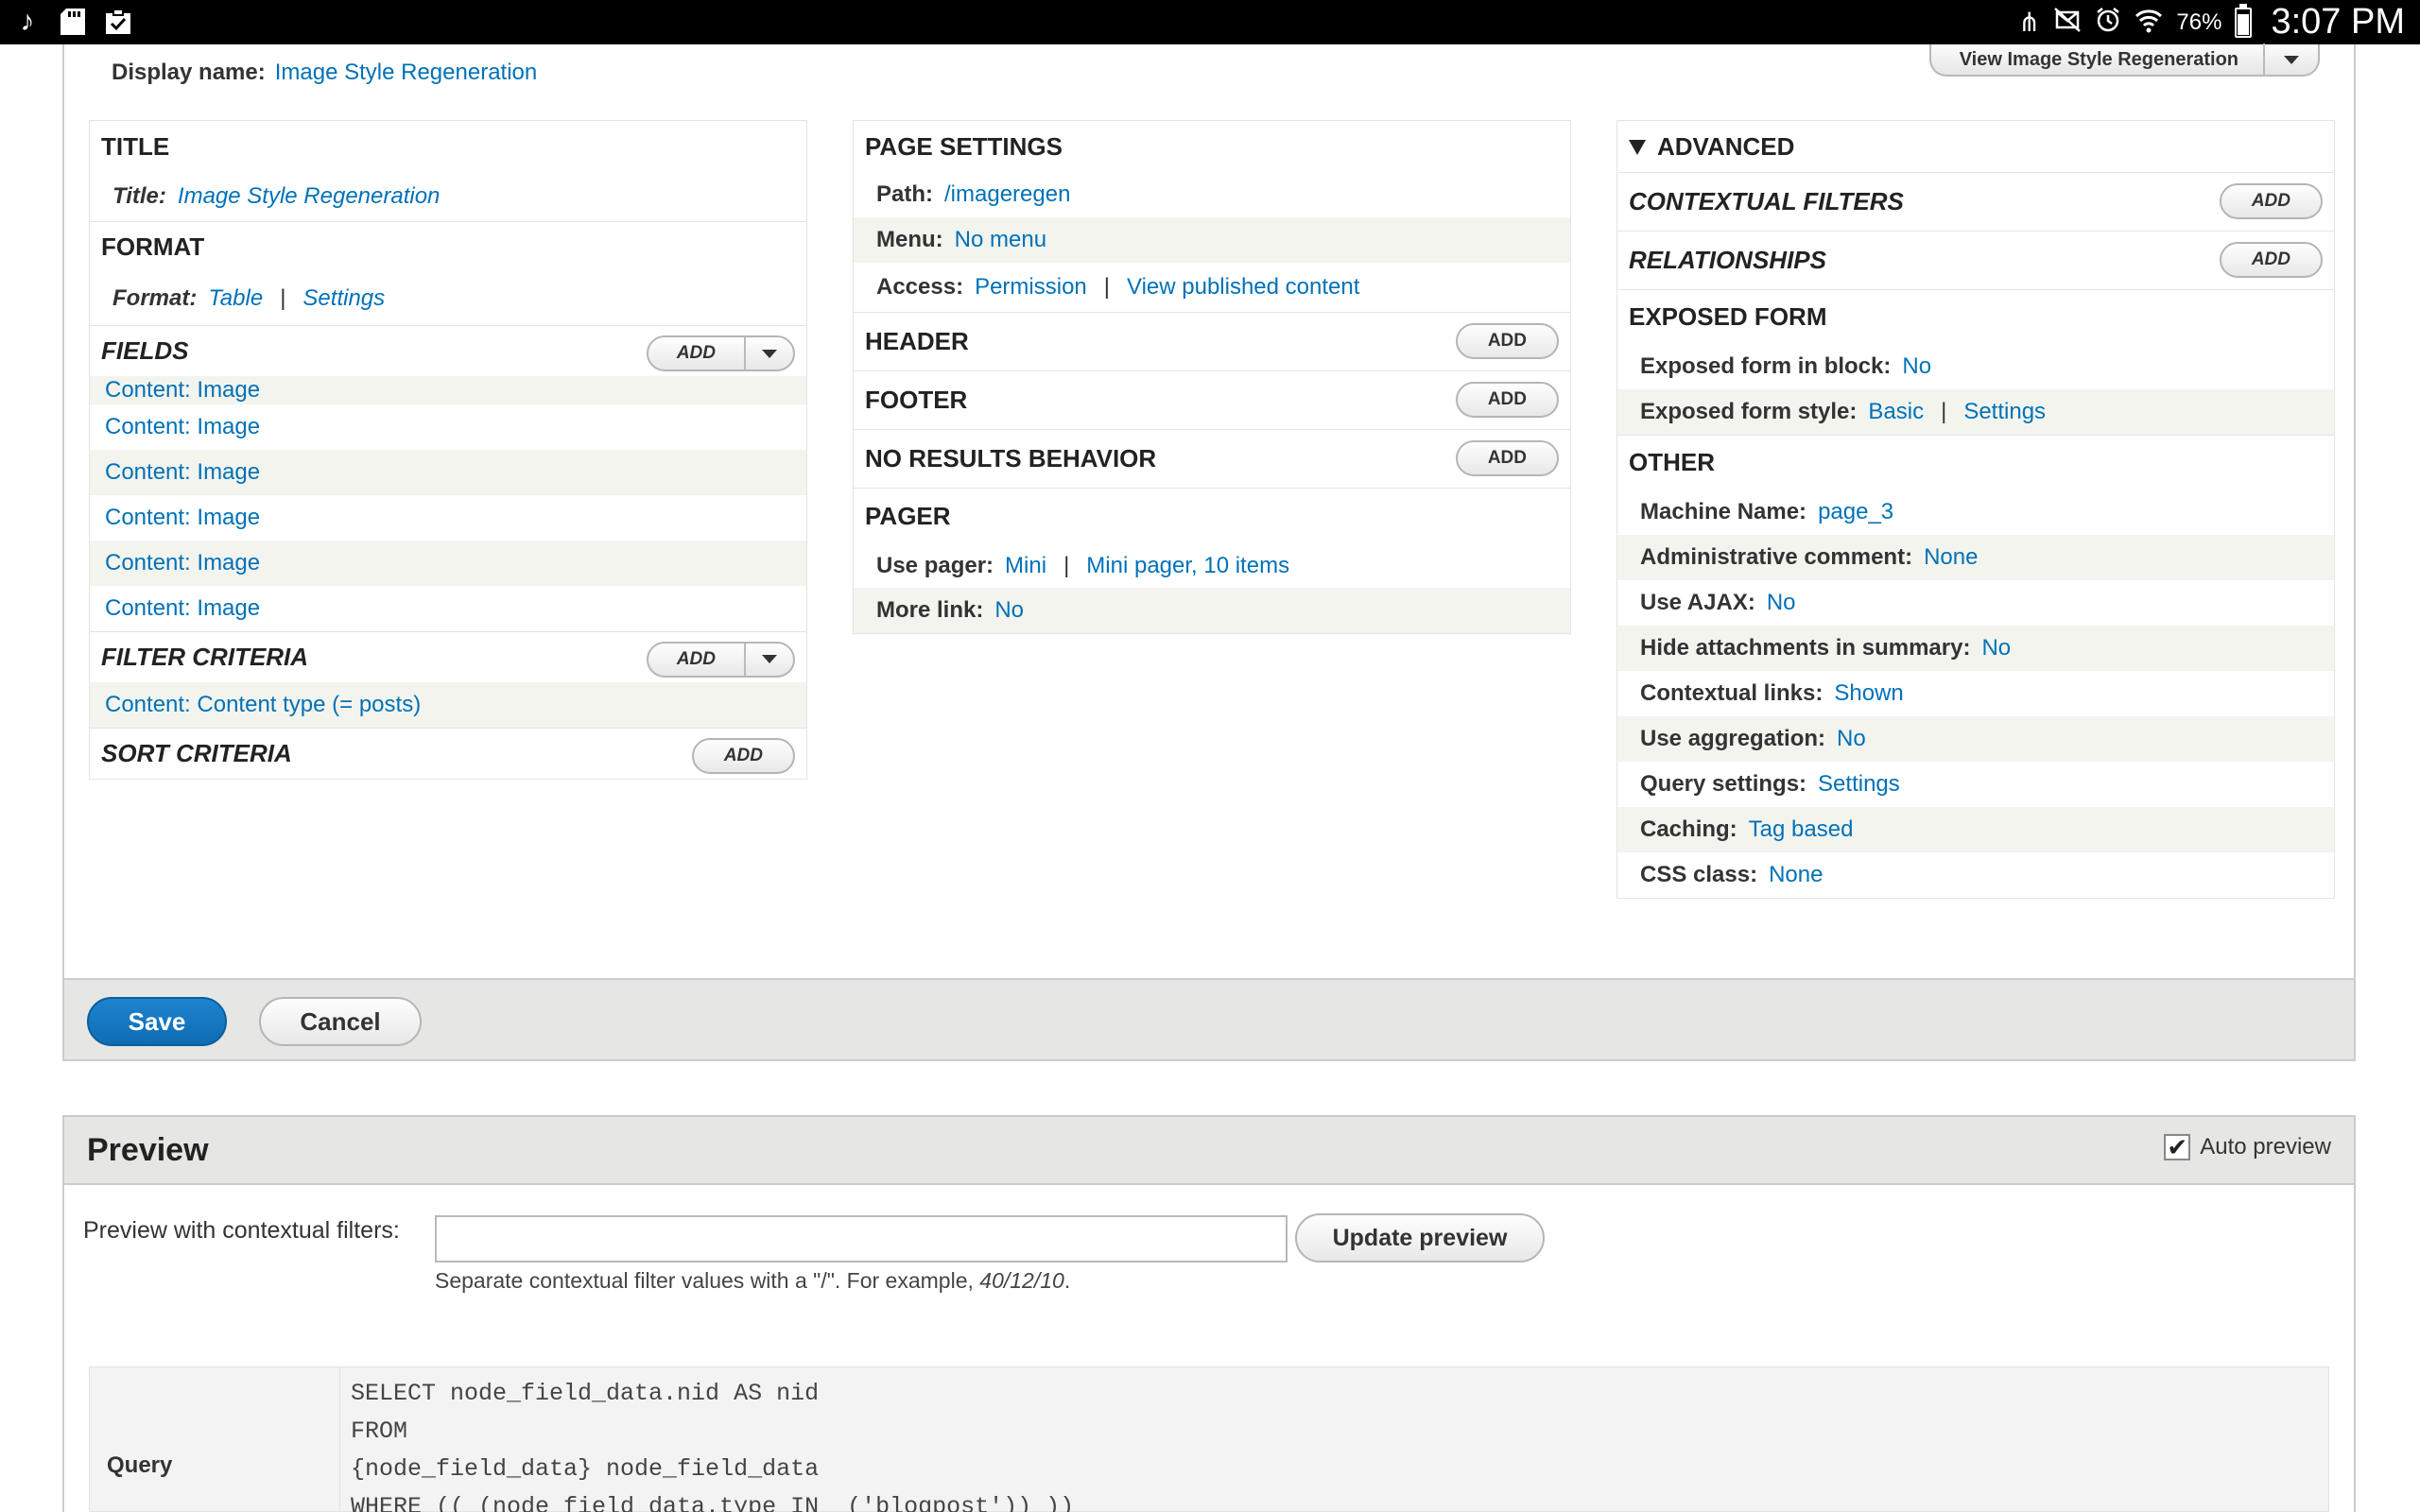 The image size is (2420, 1512). What do you see at coordinates (585, 1393) in the screenshot?
I see `query-line: SELECT node_field_data.nid AS nid` at bounding box center [585, 1393].